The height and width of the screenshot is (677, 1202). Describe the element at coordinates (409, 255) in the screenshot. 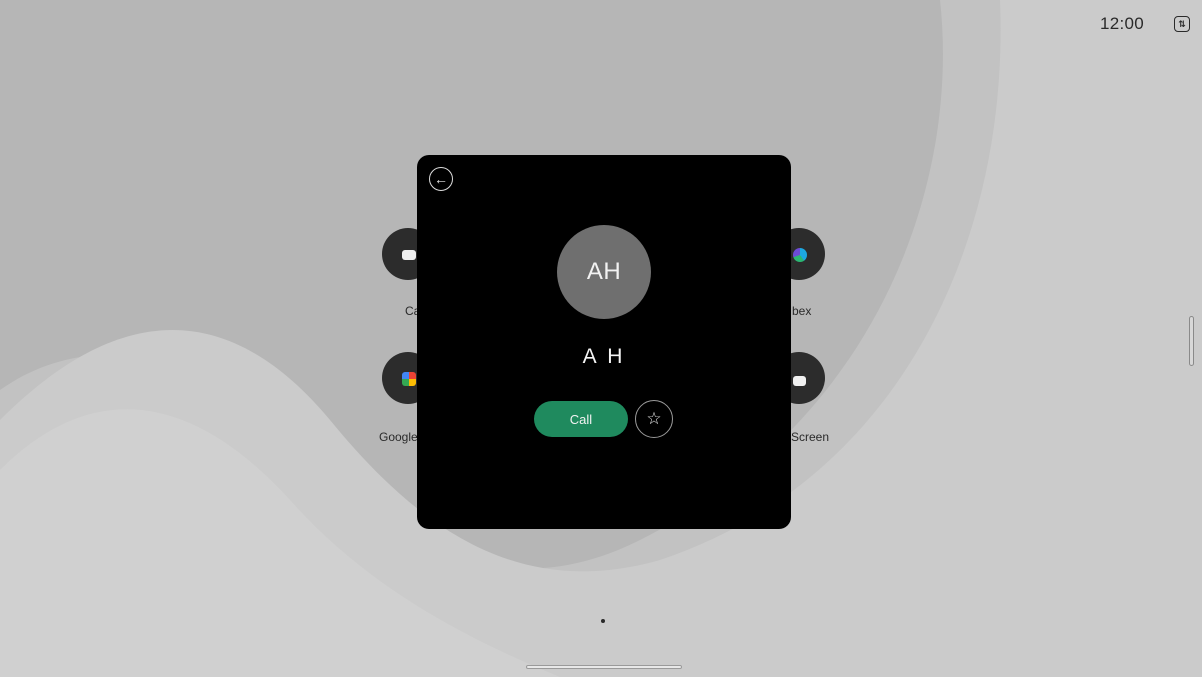

I see `call-app-icon` at that location.